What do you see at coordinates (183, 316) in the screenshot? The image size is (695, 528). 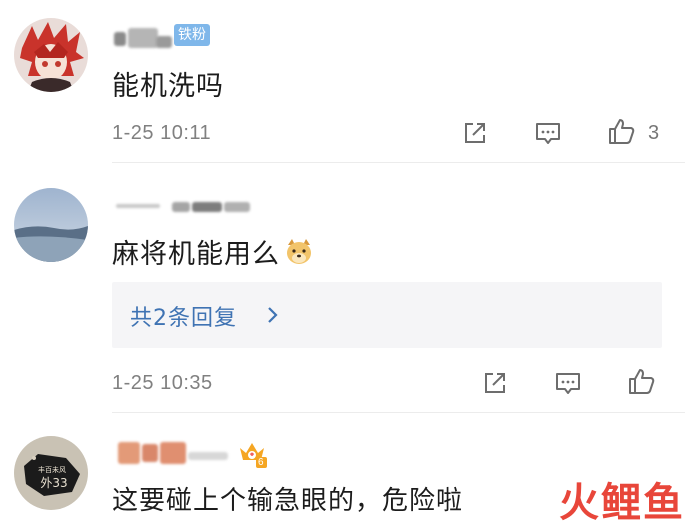 I see `view-replies-link: 共2条回复` at bounding box center [183, 316].